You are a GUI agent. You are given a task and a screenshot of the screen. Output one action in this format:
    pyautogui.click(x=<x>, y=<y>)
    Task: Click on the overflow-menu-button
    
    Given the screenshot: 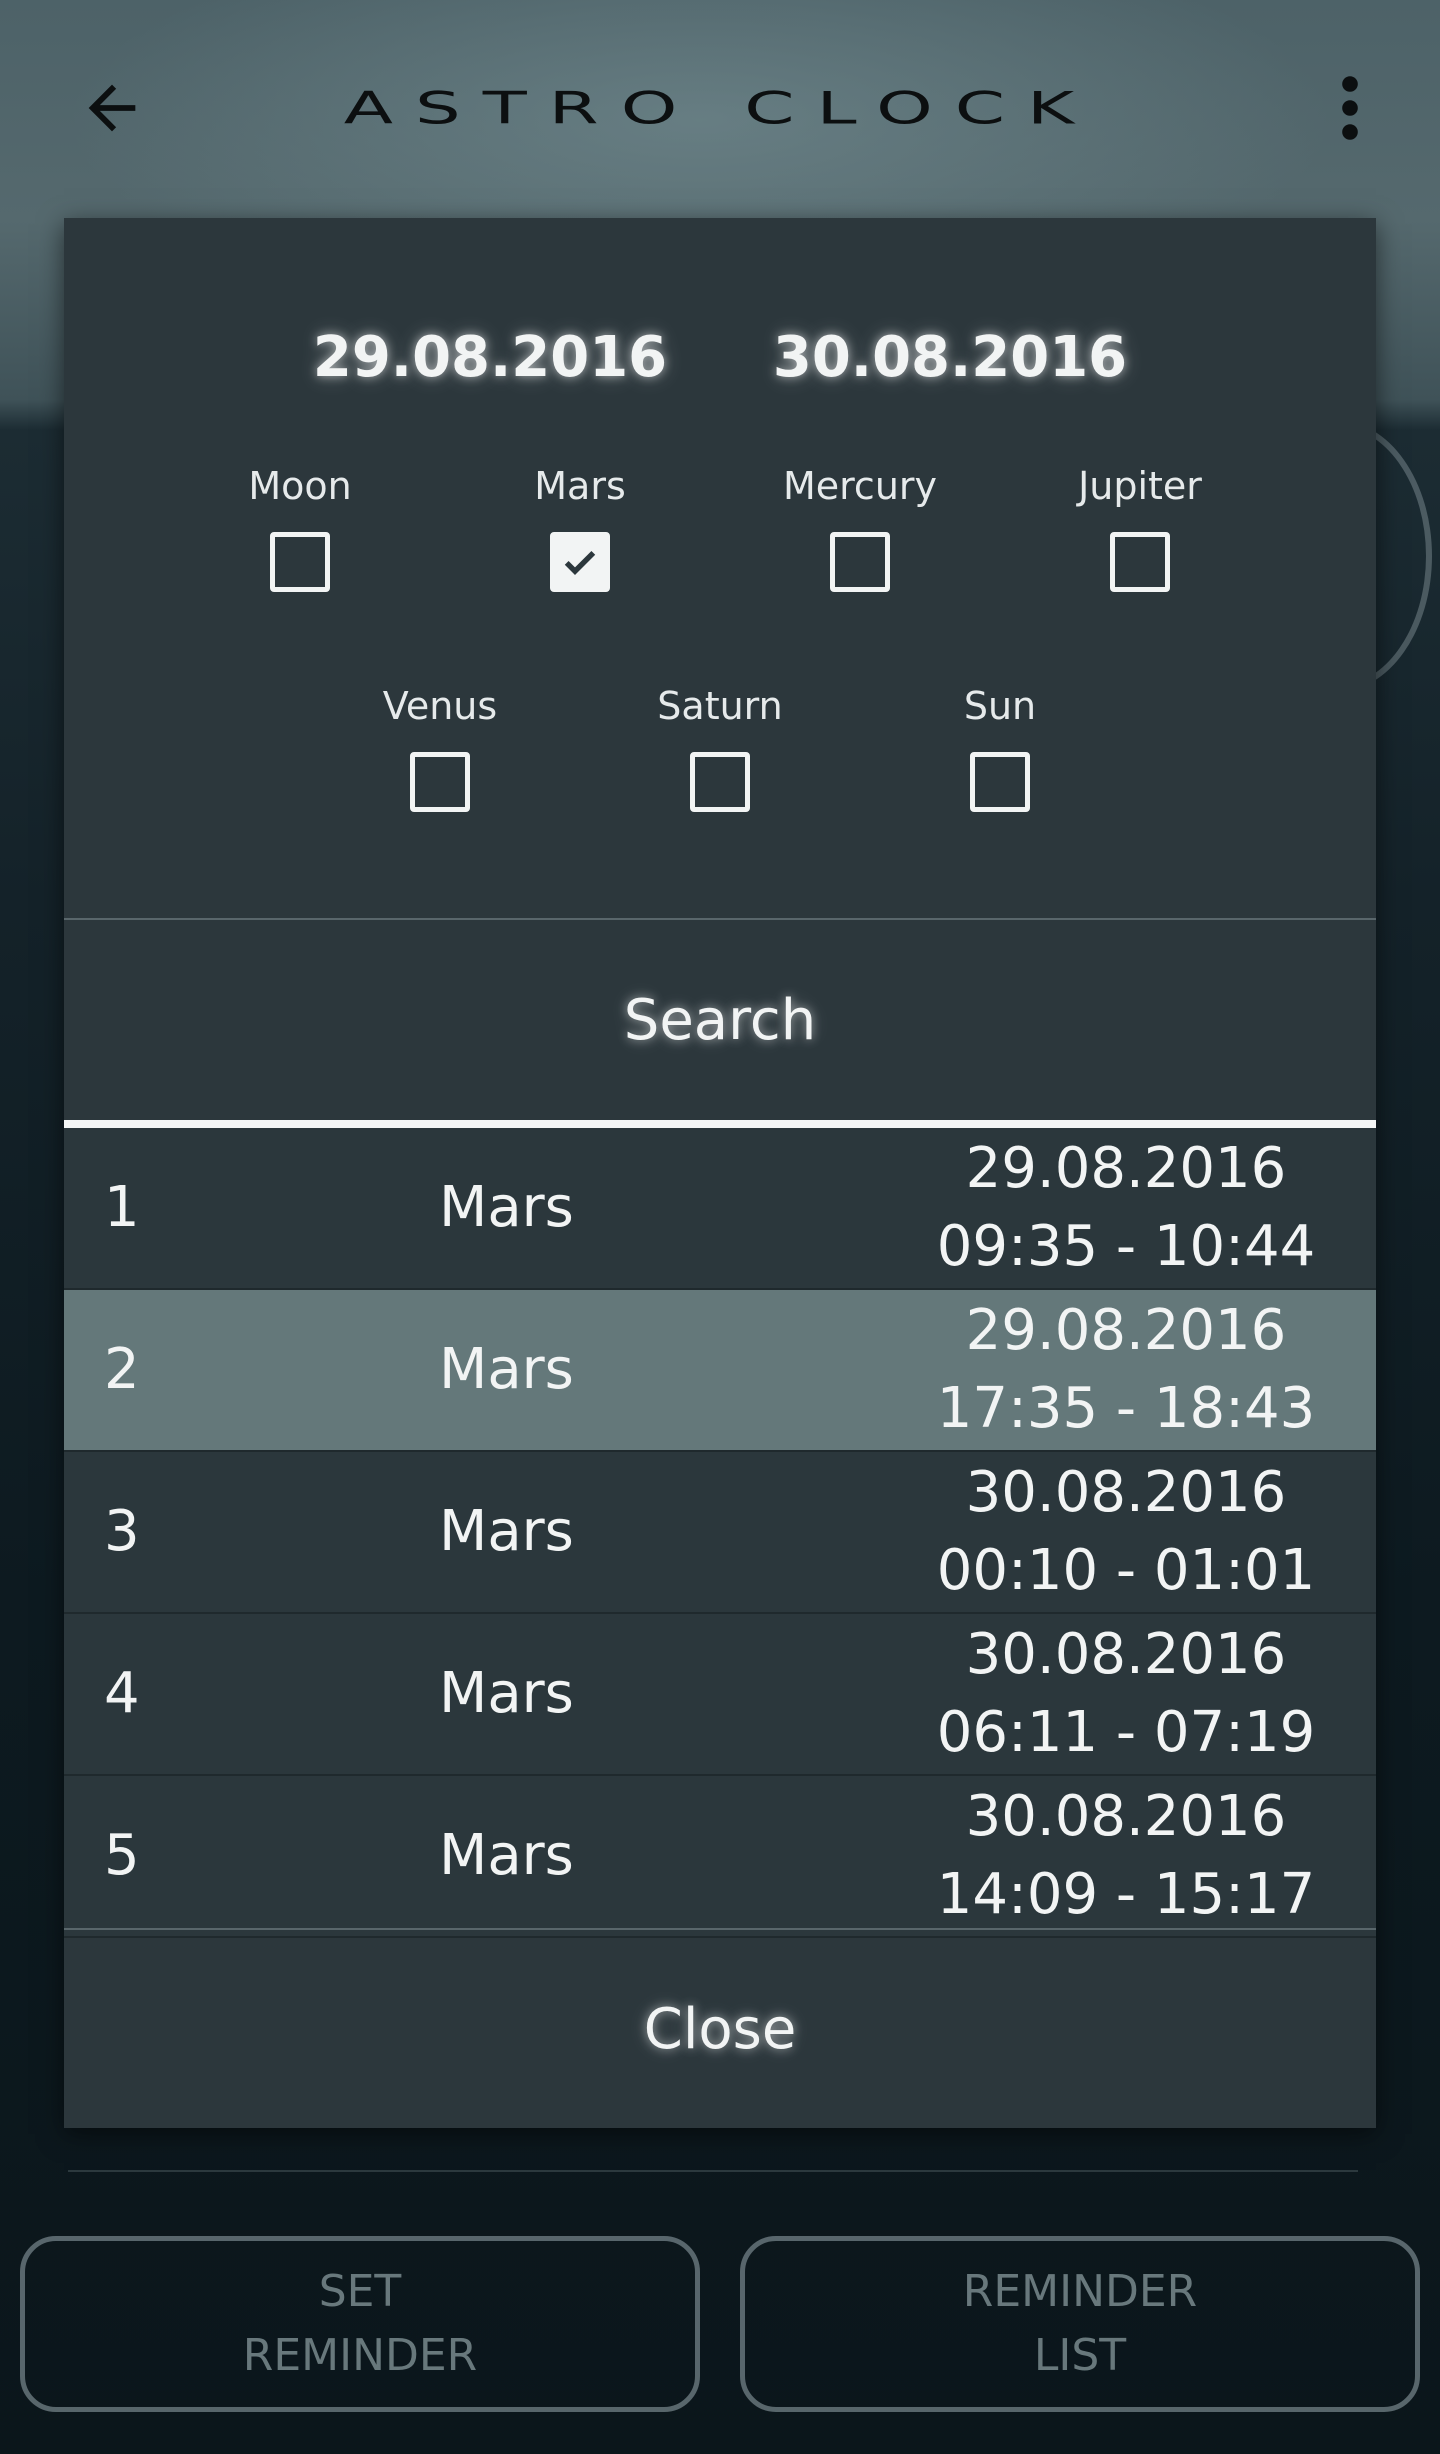 What is the action you would take?
    pyautogui.click(x=1350, y=108)
    